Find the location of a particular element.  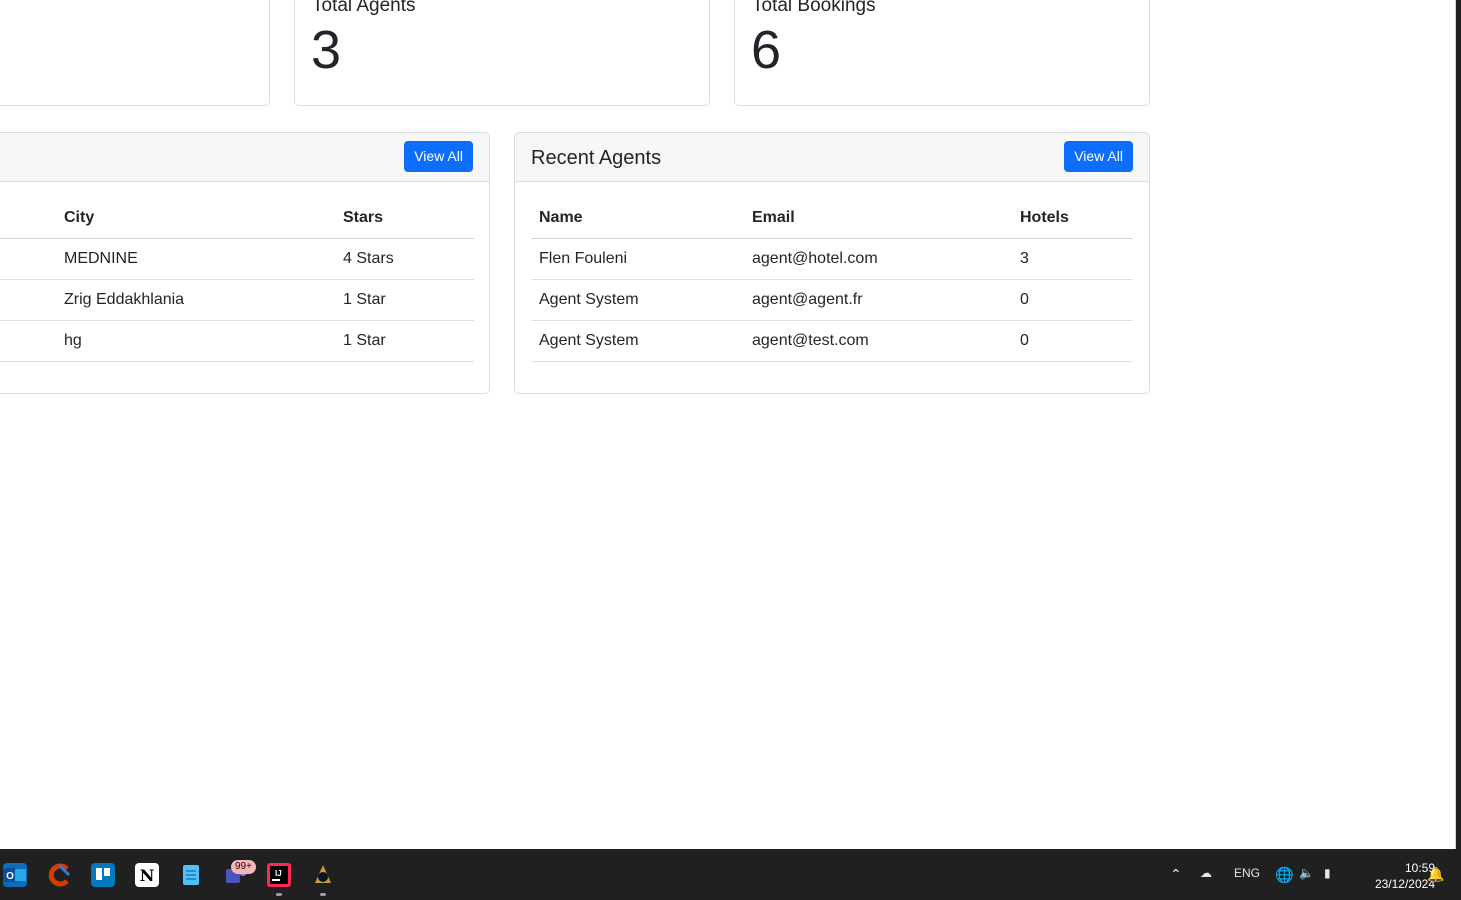

cell-city: hg is located at coordinates (195, 341).